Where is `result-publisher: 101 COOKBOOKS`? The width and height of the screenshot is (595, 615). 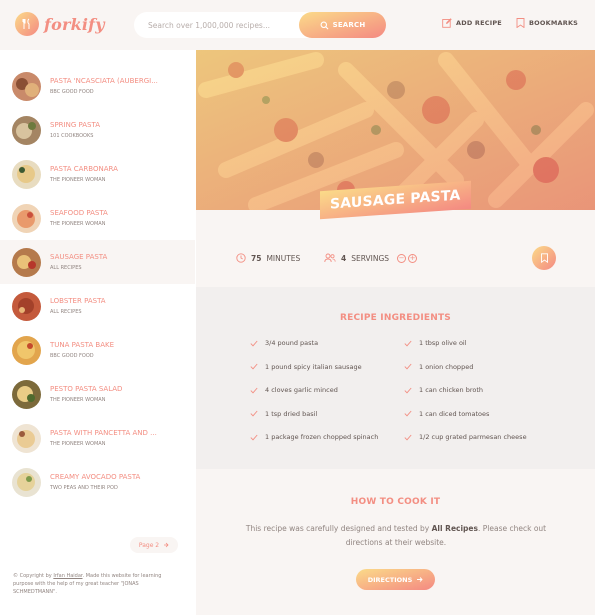 result-publisher: 101 COOKBOOKS is located at coordinates (72, 136).